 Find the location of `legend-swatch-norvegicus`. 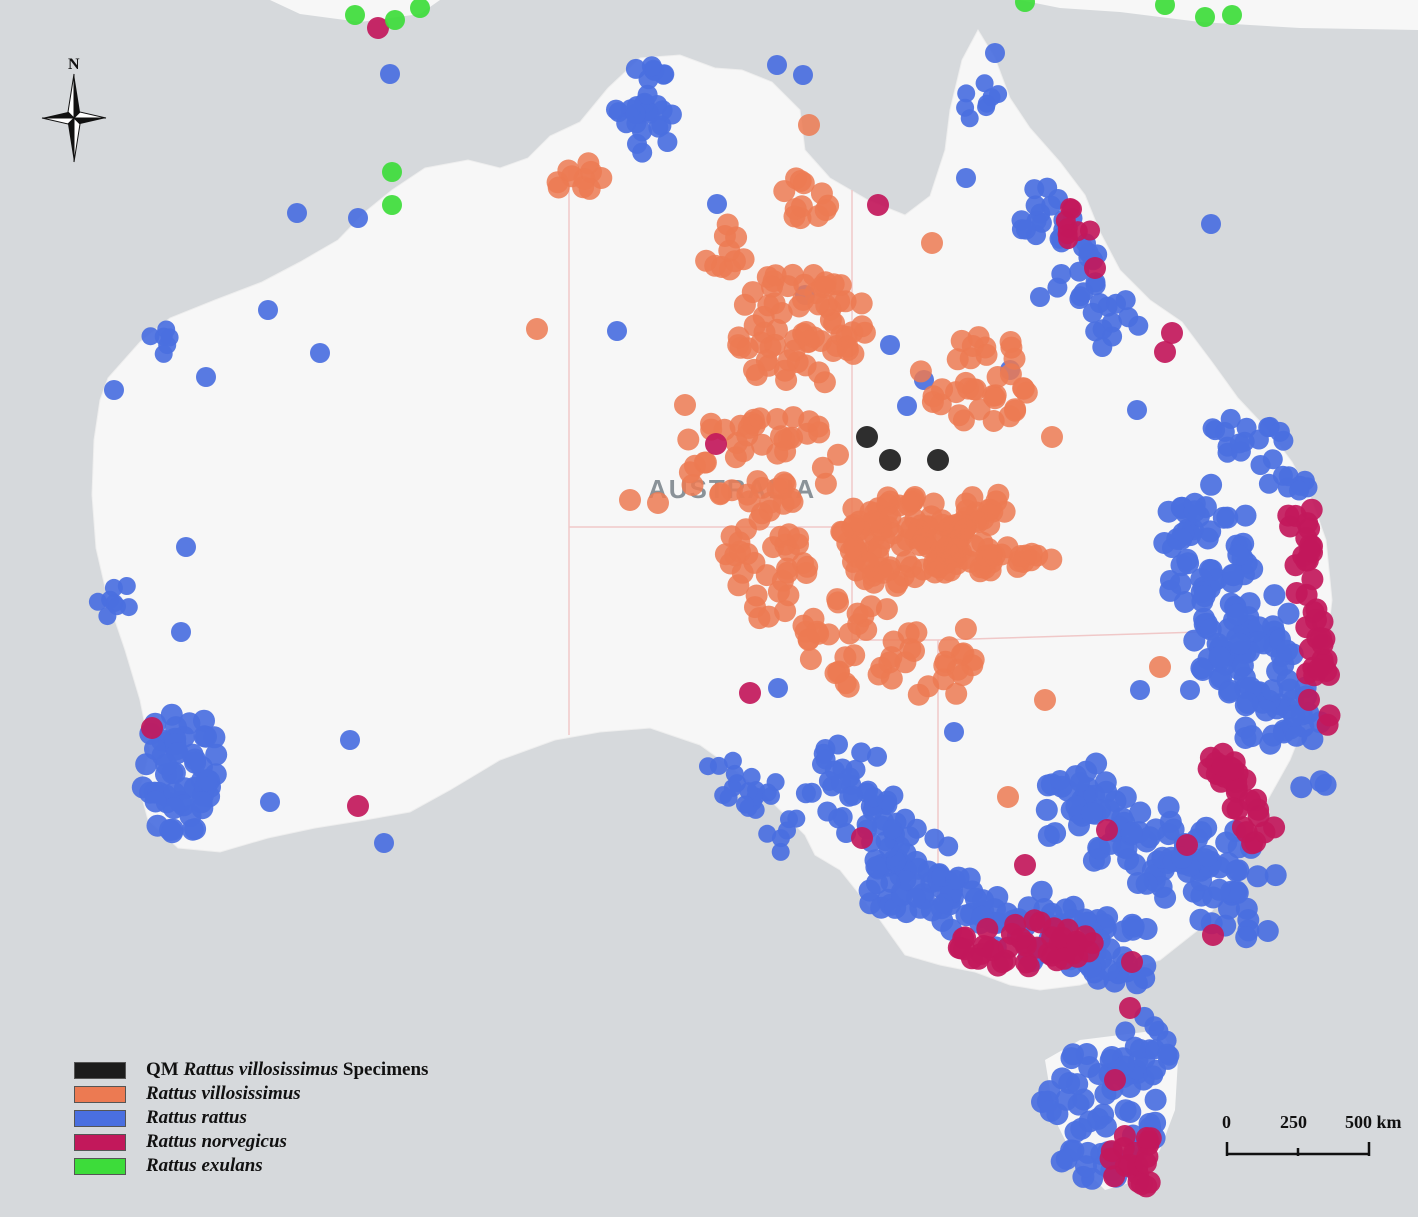

legend-swatch-norvegicus is located at coordinates (100, 1142).